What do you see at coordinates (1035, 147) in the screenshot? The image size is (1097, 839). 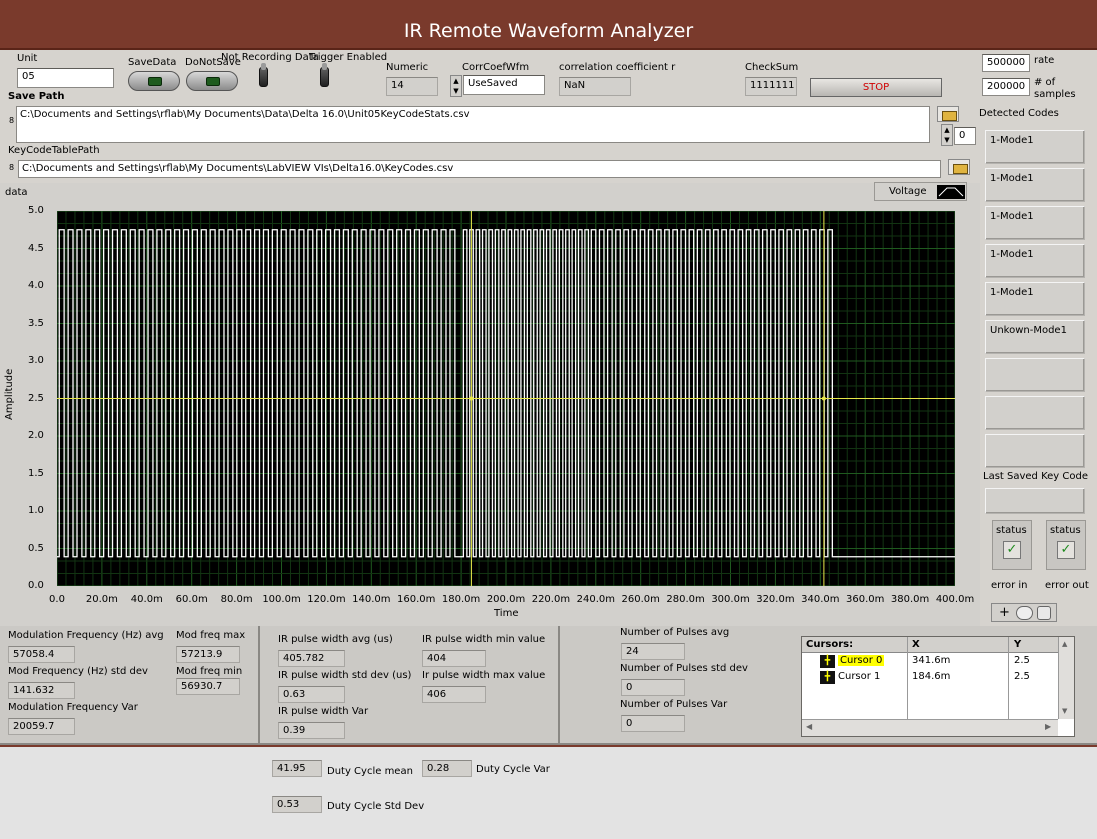 I see `detected-code-1: 1-Mode1` at bounding box center [1035, 147].